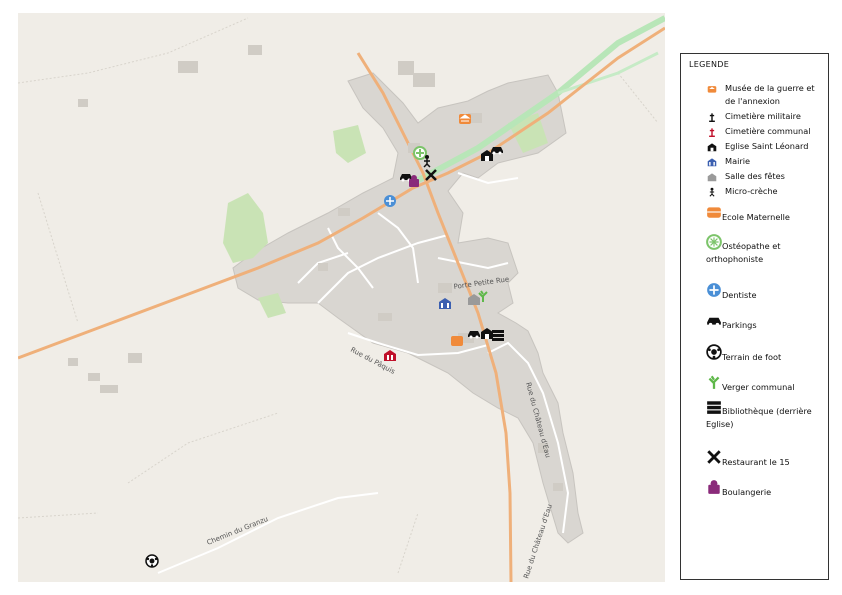 The image size is (842, 595). I want to click on legend-item-label: Restaurant le 15, so click(756, 462).